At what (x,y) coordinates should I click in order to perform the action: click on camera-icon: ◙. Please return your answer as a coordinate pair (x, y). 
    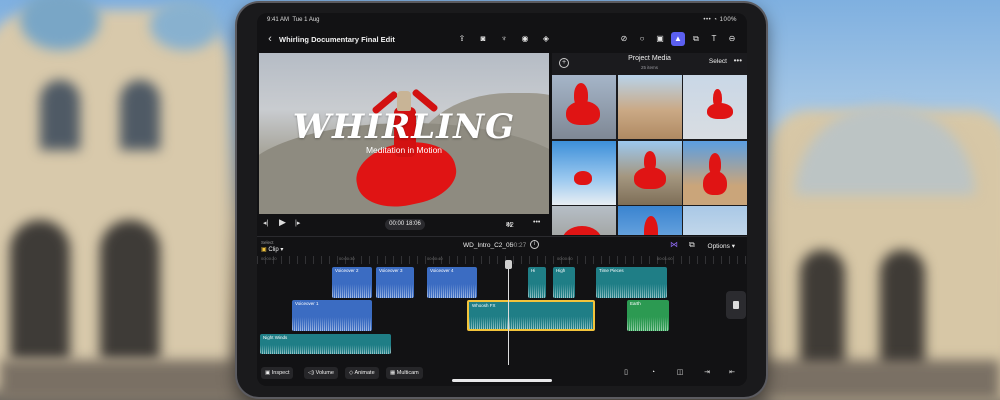
    Looking at the image, I should click on (483, 39).